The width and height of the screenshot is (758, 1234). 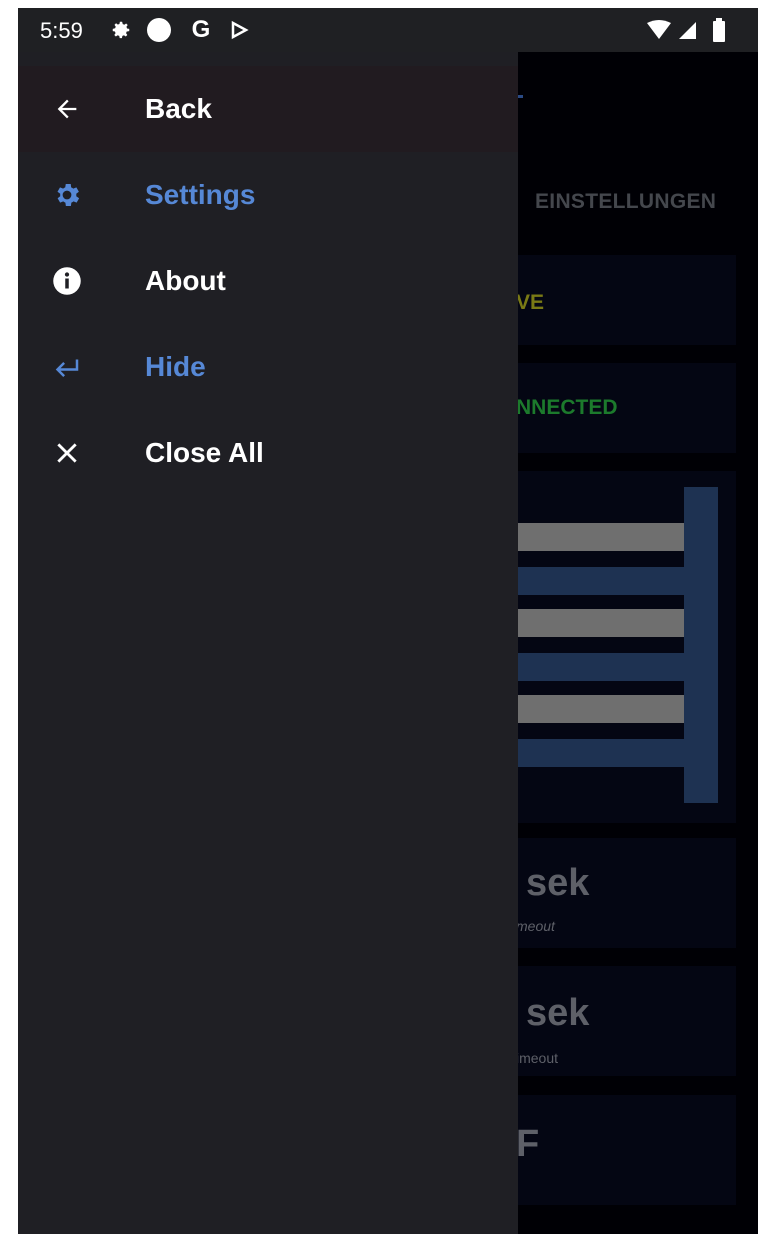 I want to click on play-store-icon, so click(x=239, y=30).